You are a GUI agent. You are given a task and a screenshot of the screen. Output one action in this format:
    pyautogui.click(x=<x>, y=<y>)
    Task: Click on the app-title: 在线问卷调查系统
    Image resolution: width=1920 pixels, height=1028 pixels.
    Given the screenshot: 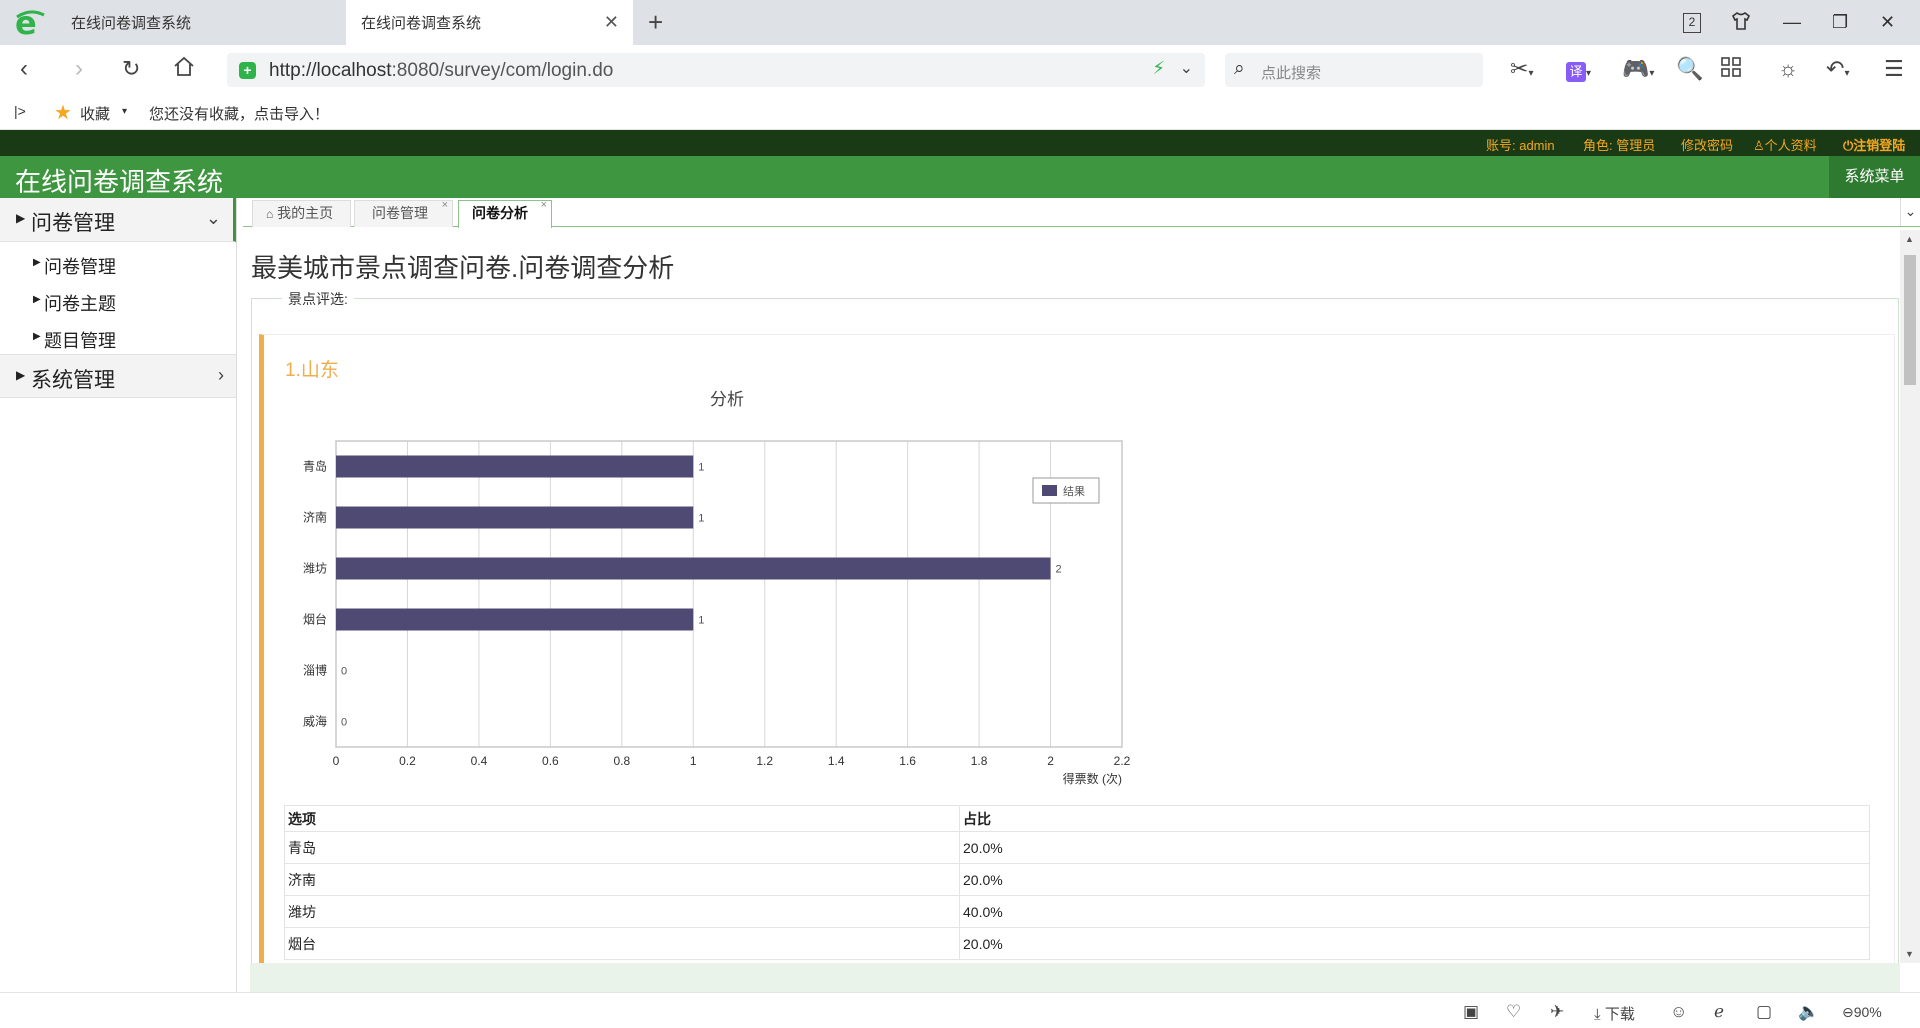 What is the action you would take?
    pyautogui.click(x=119, y=180)
    